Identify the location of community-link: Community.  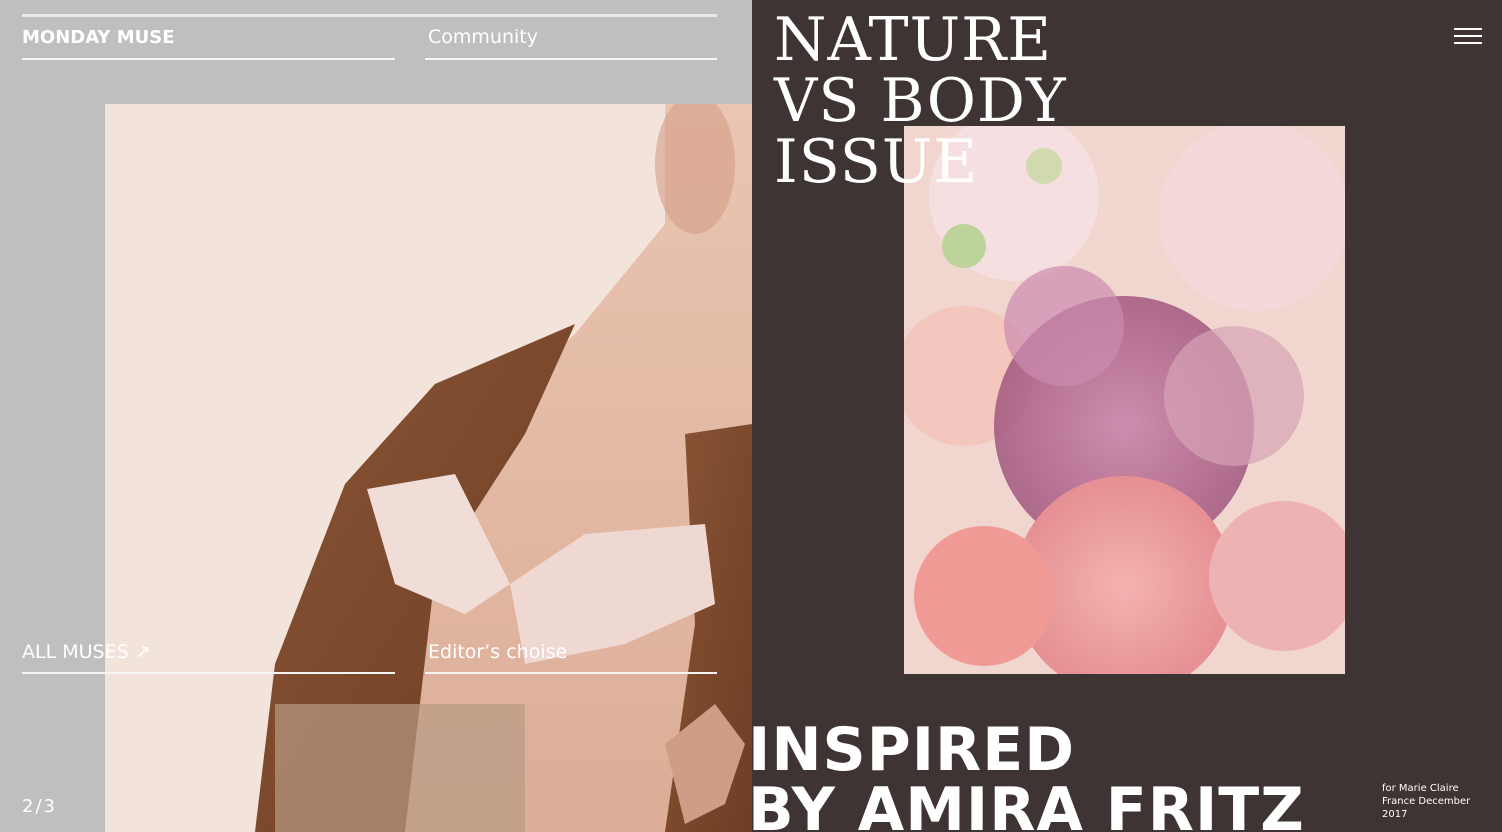
(483, 37).